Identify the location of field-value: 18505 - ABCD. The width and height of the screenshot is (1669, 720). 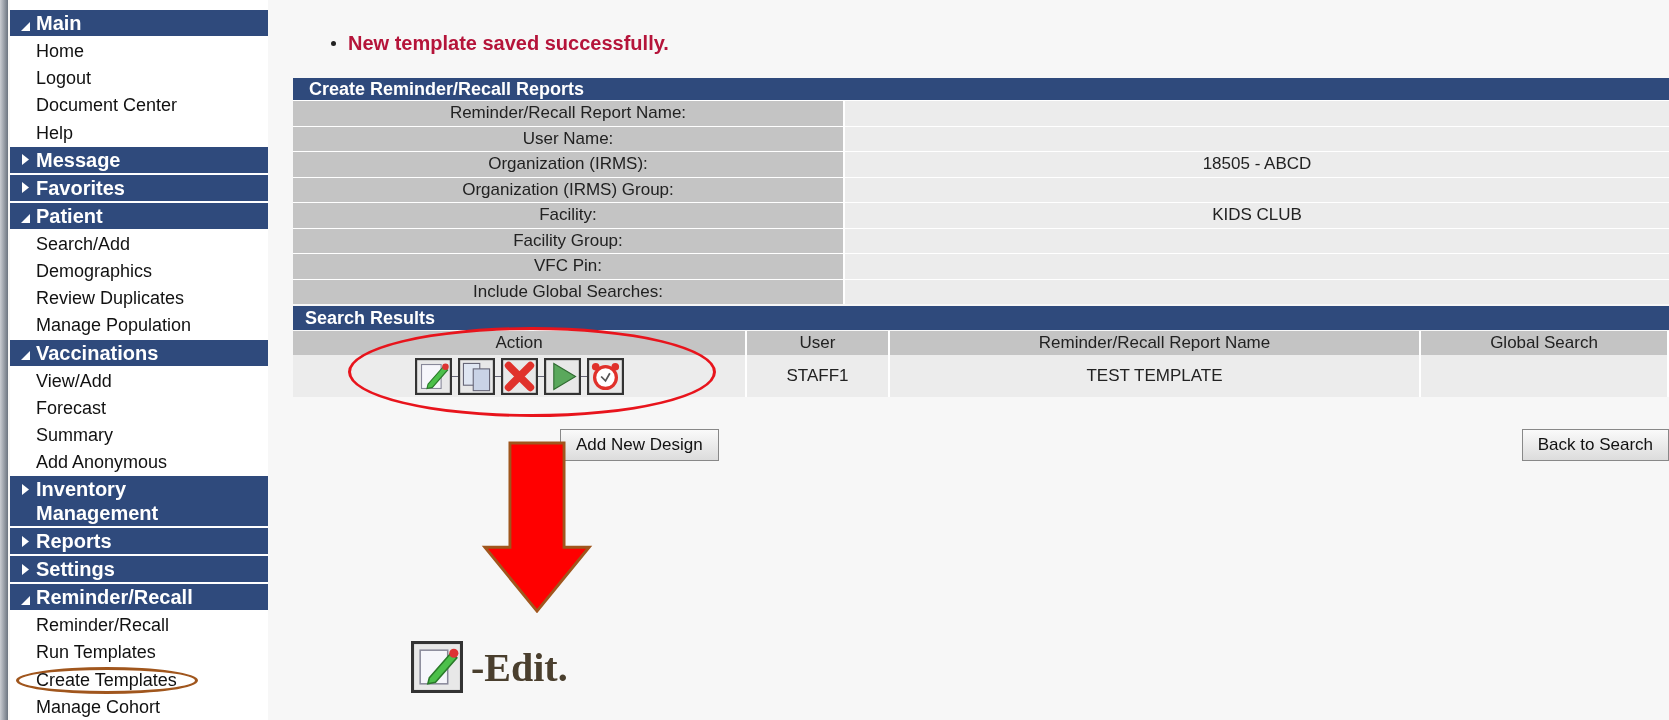
(1257, 164).